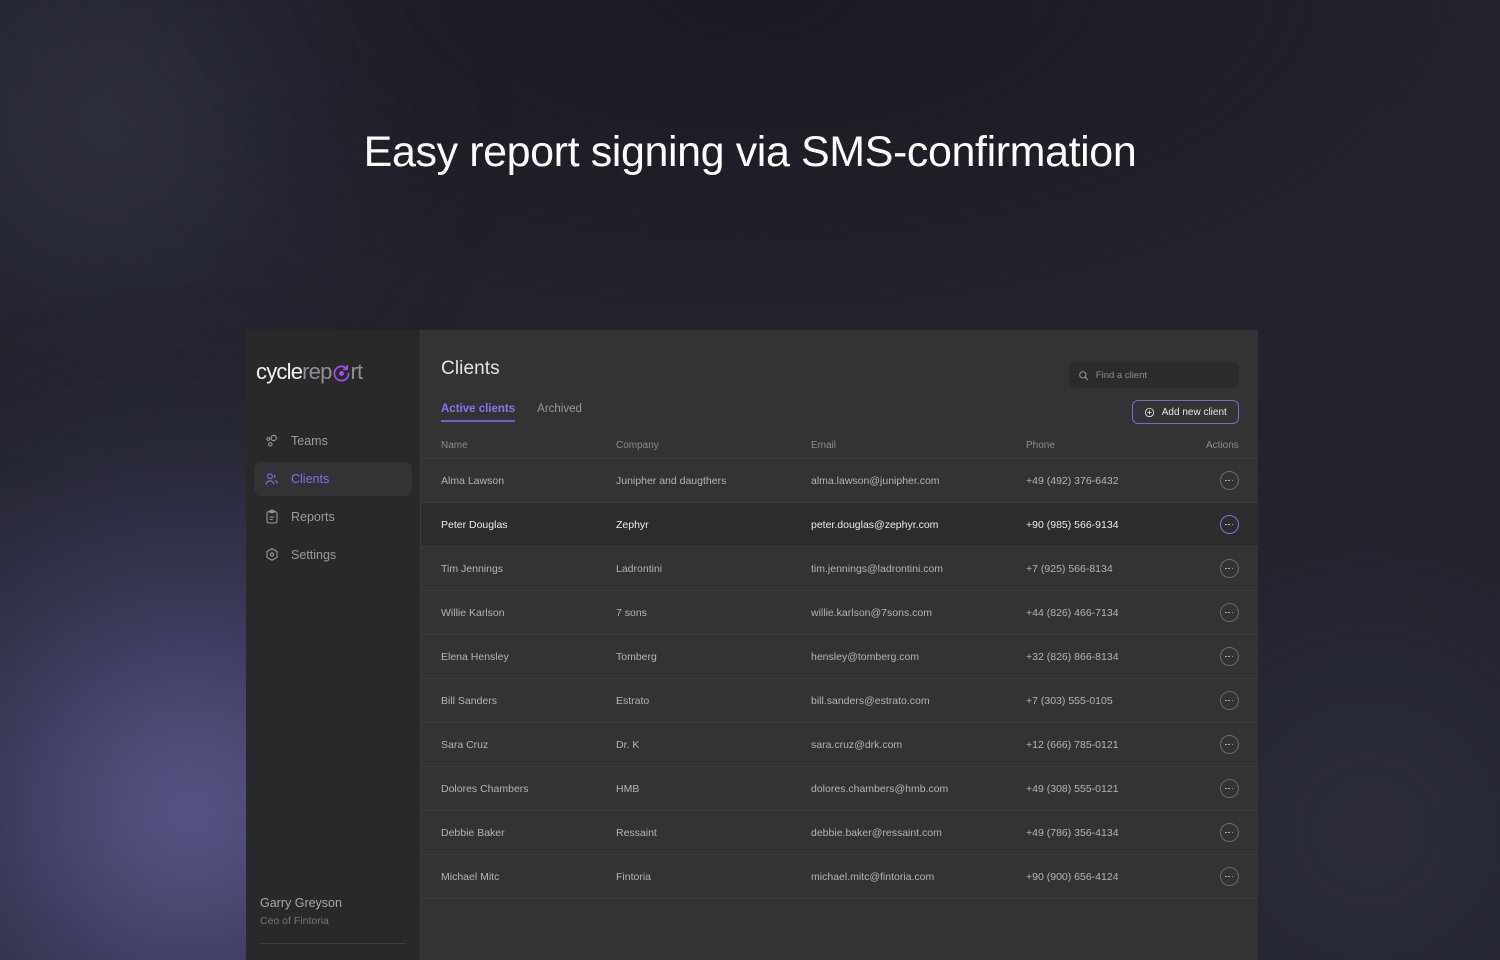 The image size is (1500, 960). I want to click on sidebar-user-block: Garry Greyson Ceo of Fintoria, so click(333, 920).